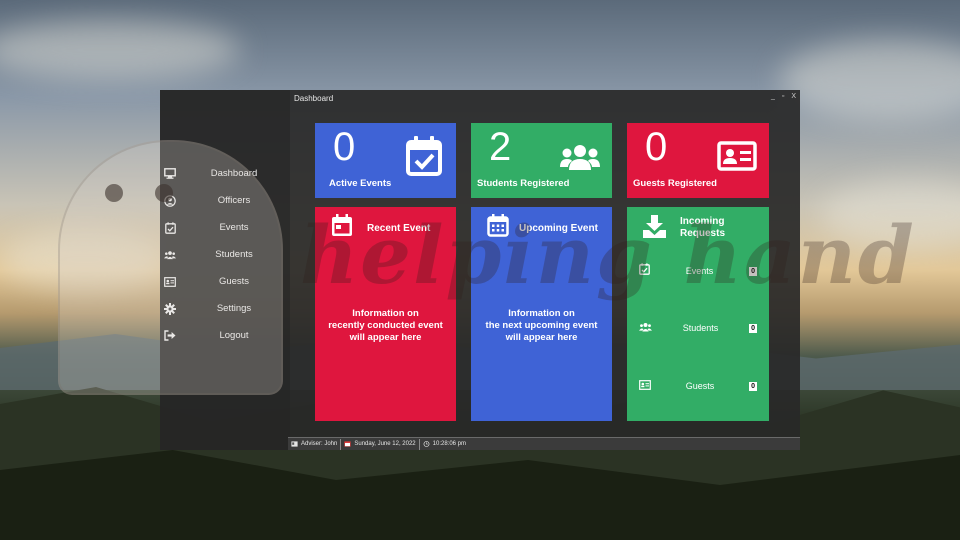  I want to click on status-date: Sunday, June 12, 2022, so click(380, 444).